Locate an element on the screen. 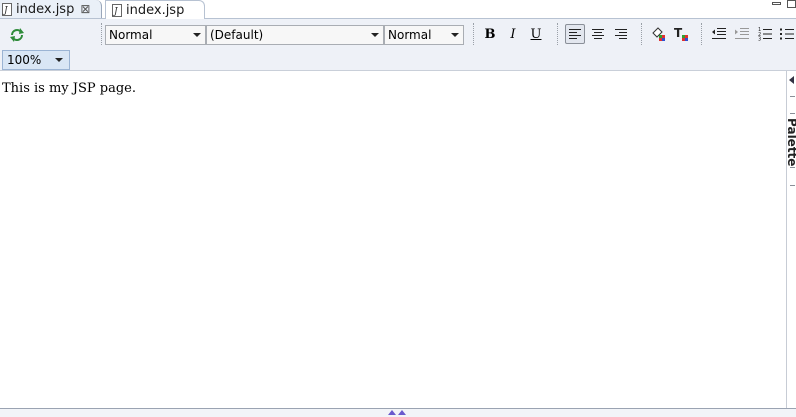  palette-sidebar: Palette is located at coordinates (790, 239).